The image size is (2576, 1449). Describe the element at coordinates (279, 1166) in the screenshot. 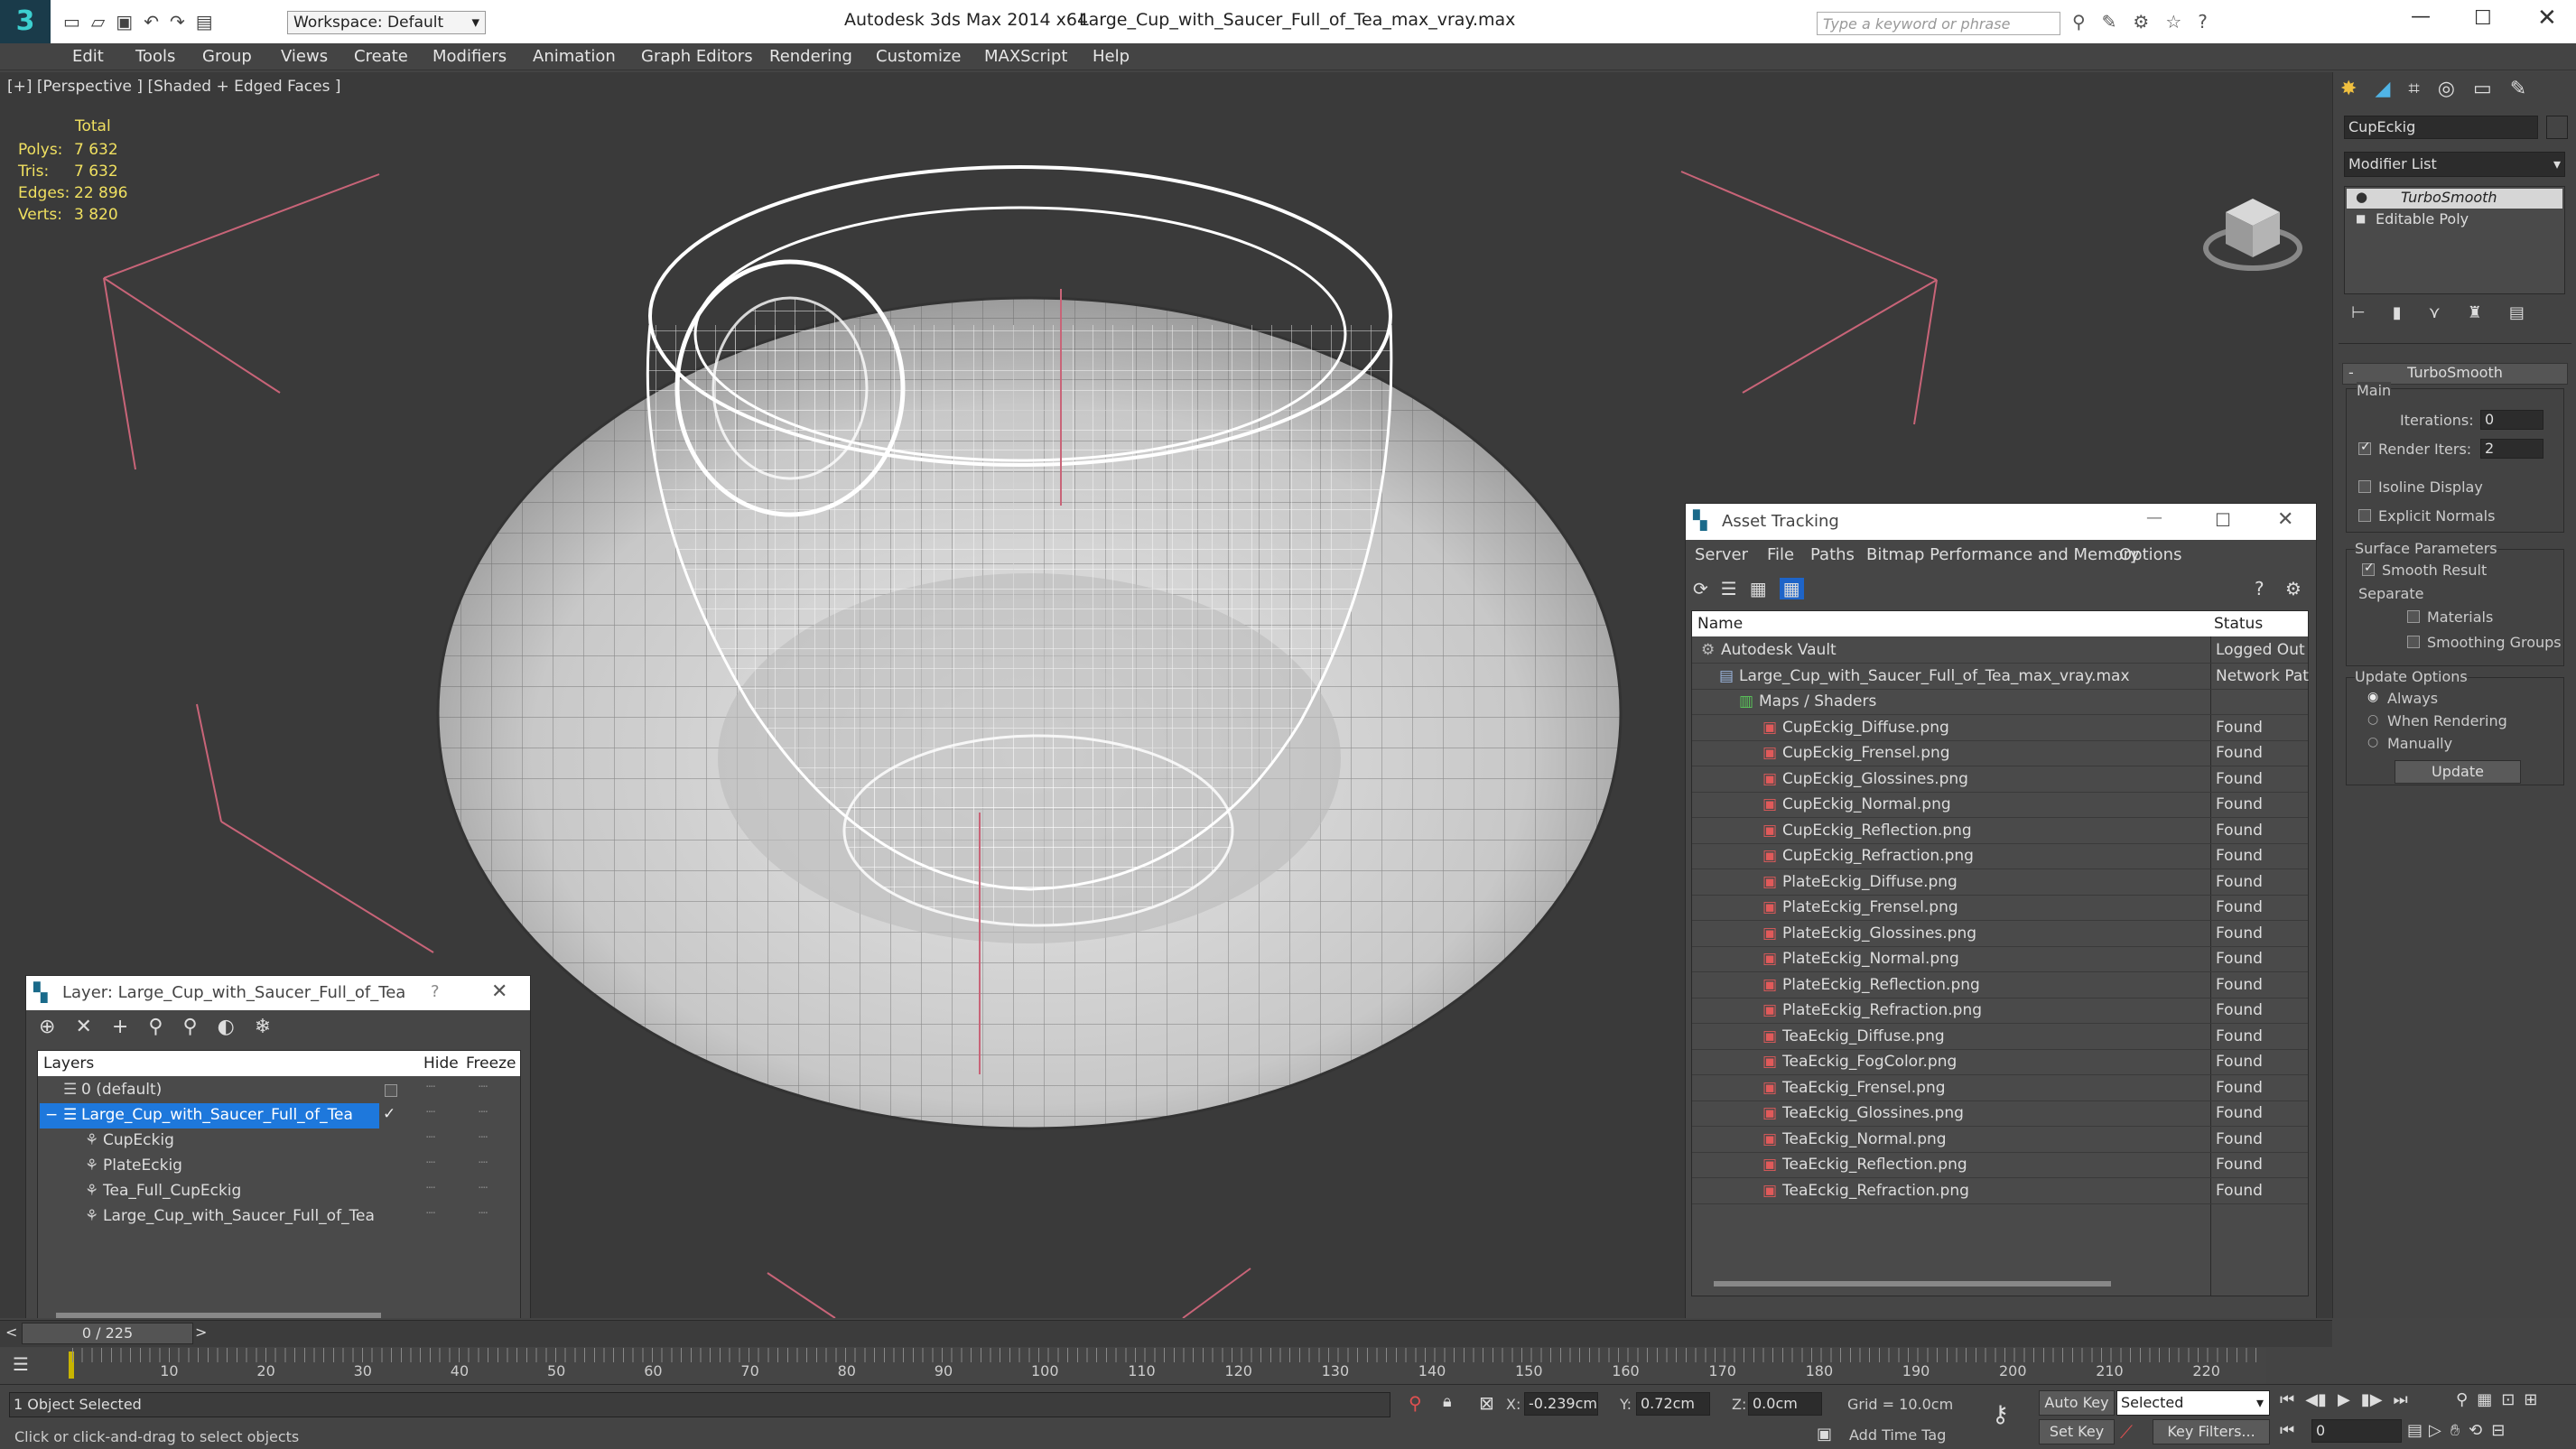

I see `layer-row: ⚘ PlateEckig ┈ ┈` at that location.